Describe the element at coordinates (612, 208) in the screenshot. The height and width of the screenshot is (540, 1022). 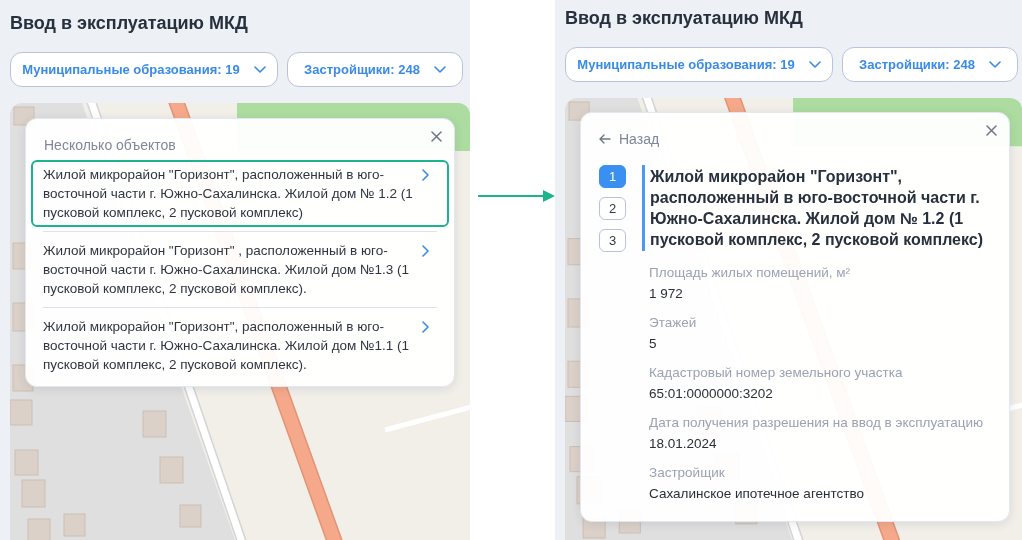
I see `page-tab: 2` at that location.